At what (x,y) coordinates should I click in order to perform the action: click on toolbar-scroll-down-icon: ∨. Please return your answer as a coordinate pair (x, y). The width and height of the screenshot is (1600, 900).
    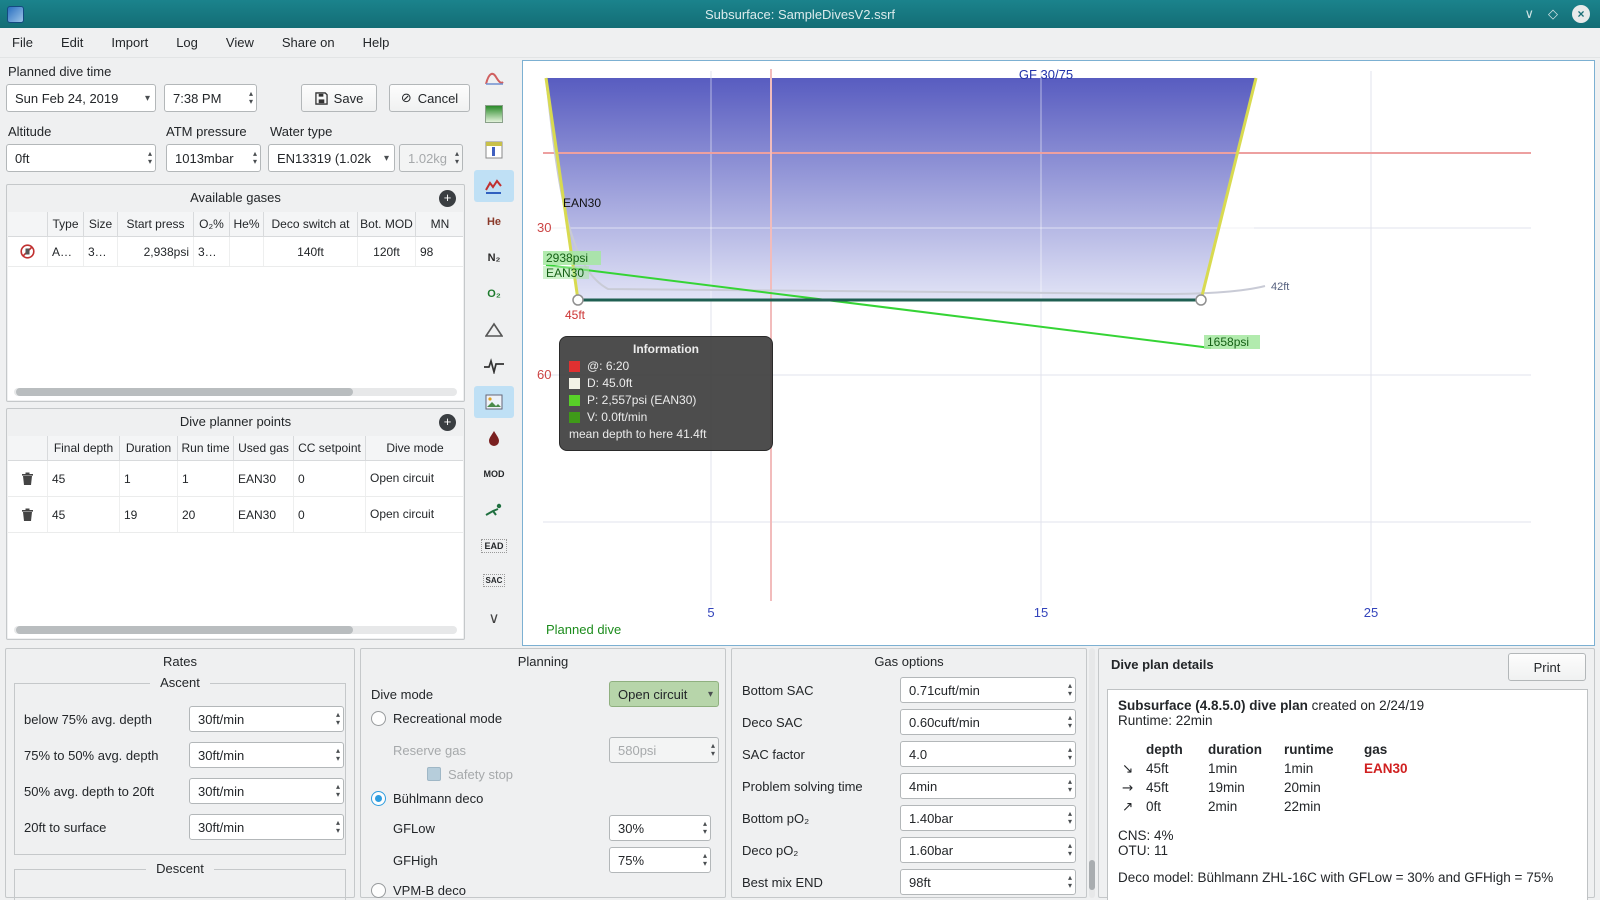
    Looking at the image, I should click on (494, 618).